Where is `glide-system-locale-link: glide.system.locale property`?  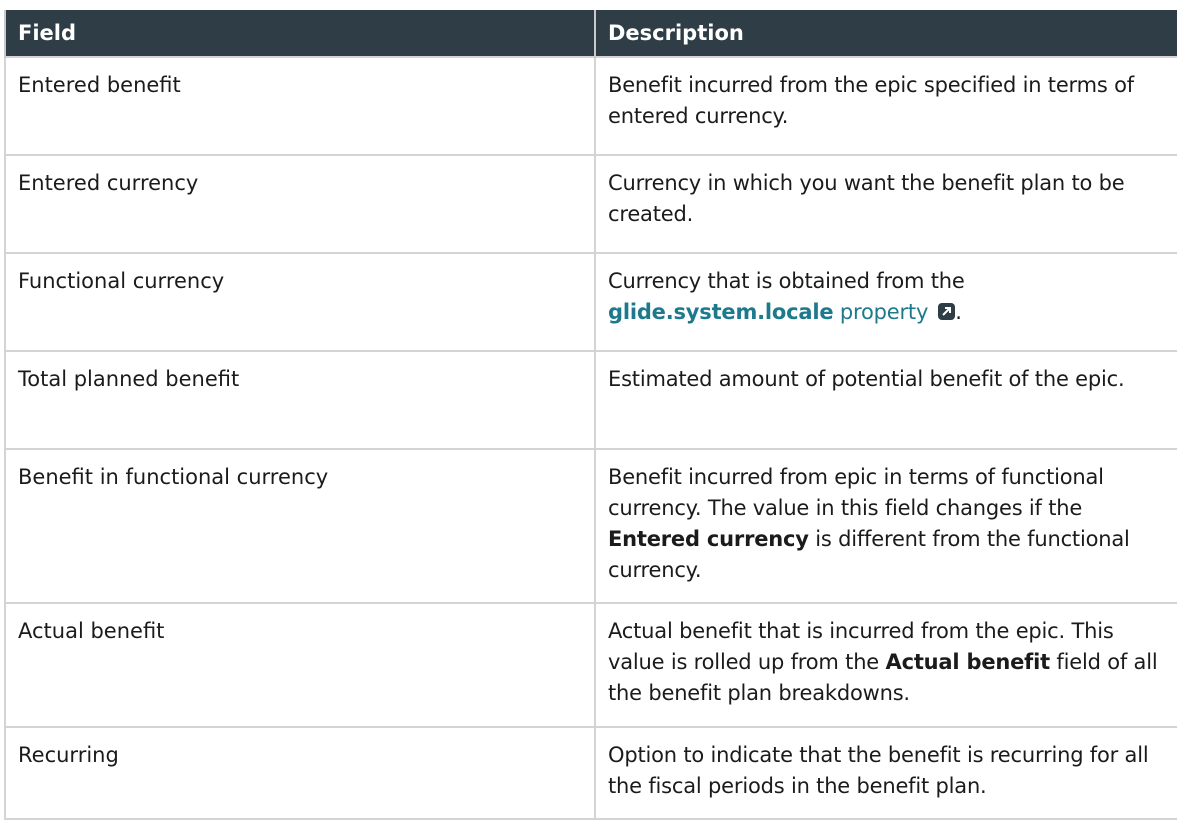 glide-system-locale-link: glide.system.locale property is located at coordinates (782, 312).